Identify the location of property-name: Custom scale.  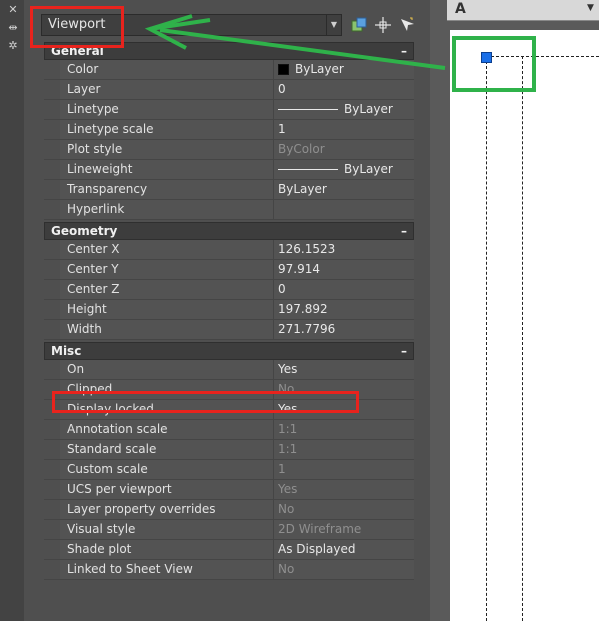
(167, 469).